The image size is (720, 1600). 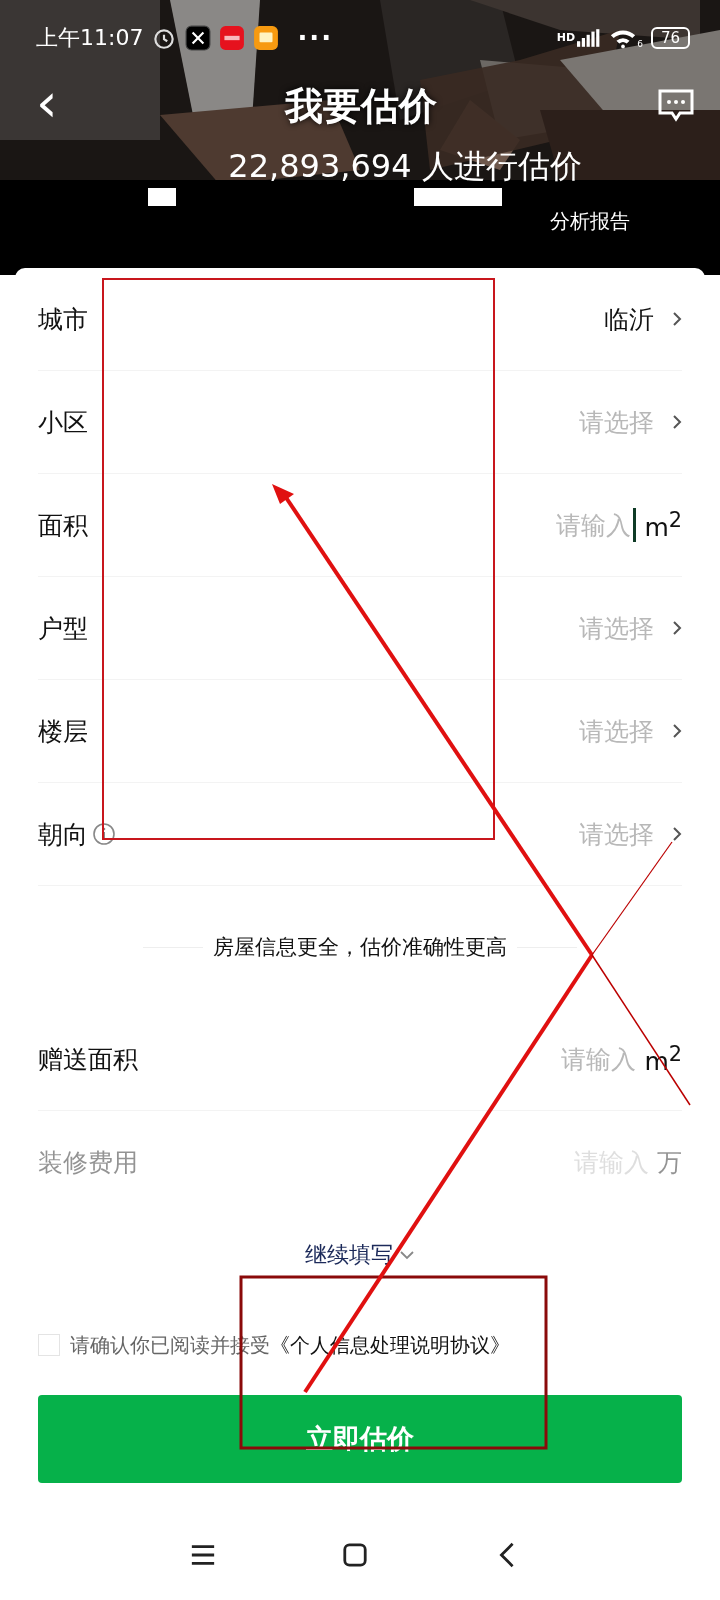 I want to click on wifi-band-label: 6, so click(x=640, y=44).